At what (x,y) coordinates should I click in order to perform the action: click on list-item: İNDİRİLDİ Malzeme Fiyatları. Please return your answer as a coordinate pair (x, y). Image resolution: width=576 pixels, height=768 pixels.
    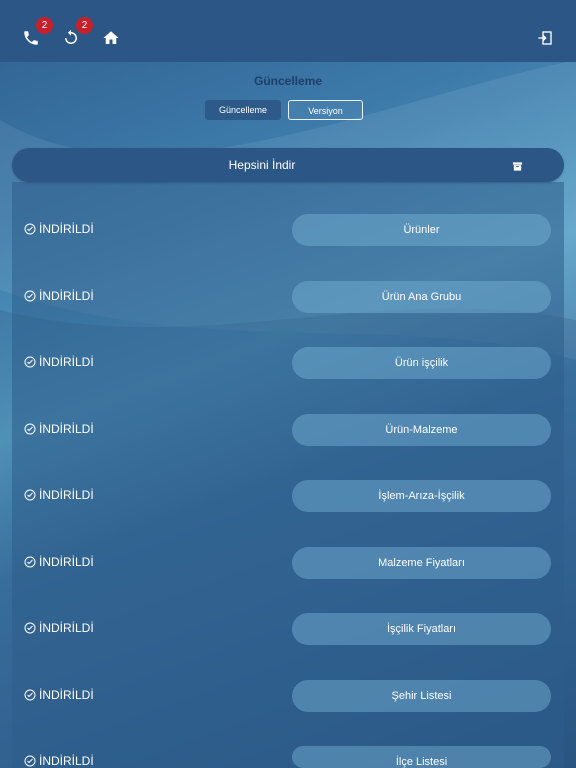
    Looking at the image, I should click on (288, 564).